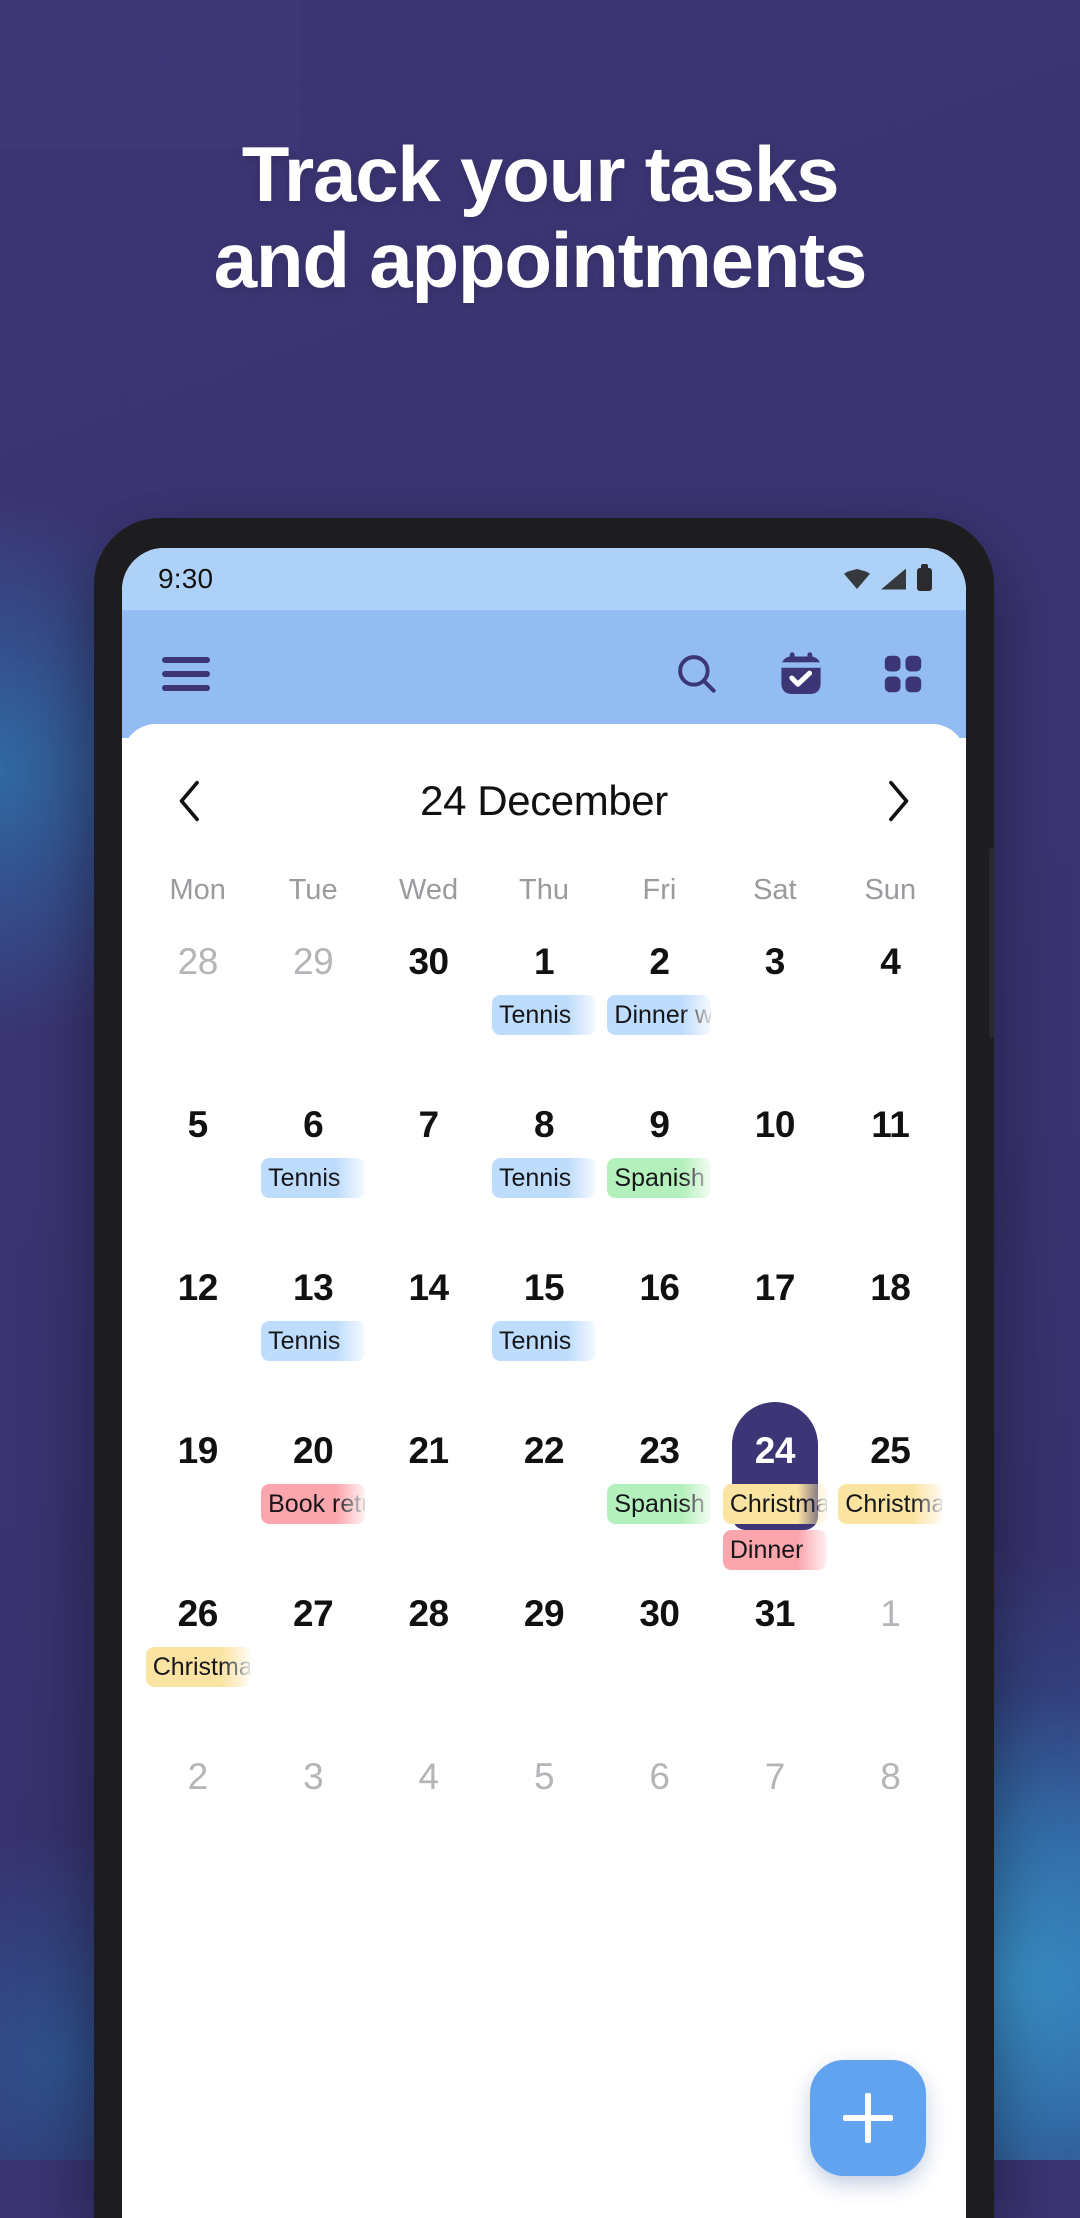 The image size is (1080, 2218). Describe the element at coordinates (313, 1504) in the screenshot. I see `event-chip: Book return` at that location.